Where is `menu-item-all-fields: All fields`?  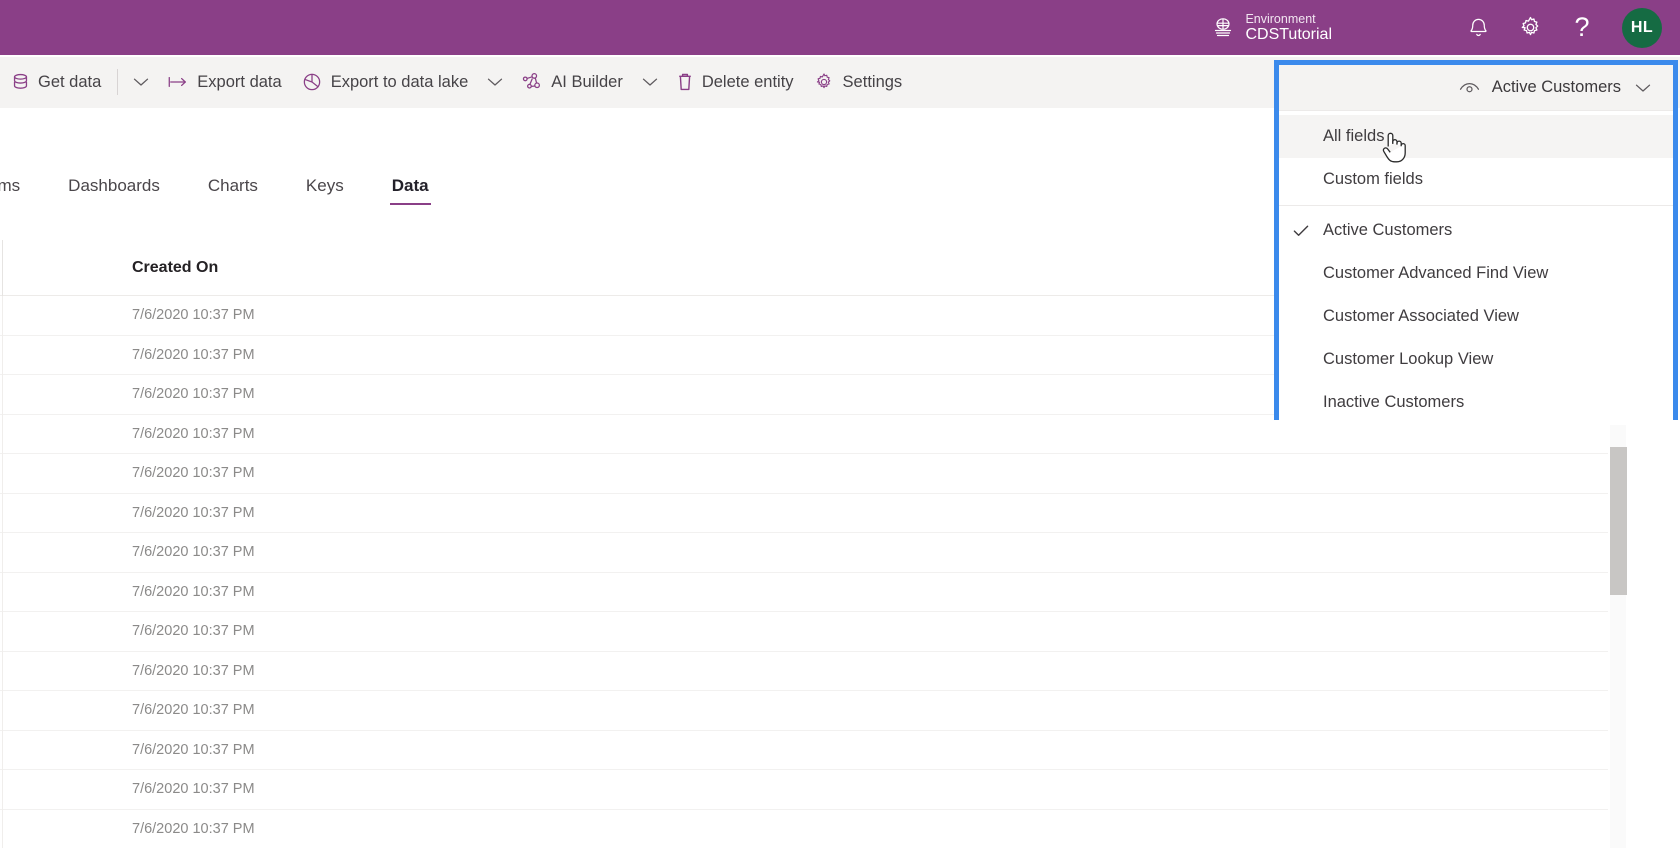
menu-item-all-fields: All fields is located at coordinates (1476, 136).